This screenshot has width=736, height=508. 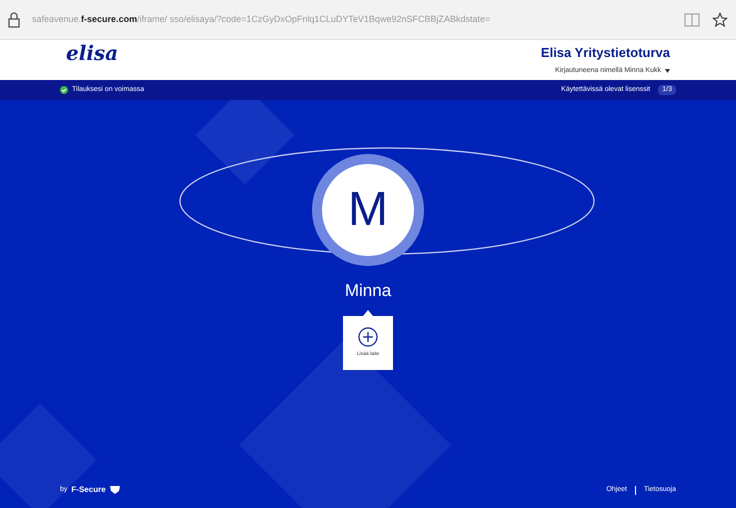 What do you see at coordinates (368, 336) in the screenshot?
I see `plus-icon` at bounding box center [368, 336].